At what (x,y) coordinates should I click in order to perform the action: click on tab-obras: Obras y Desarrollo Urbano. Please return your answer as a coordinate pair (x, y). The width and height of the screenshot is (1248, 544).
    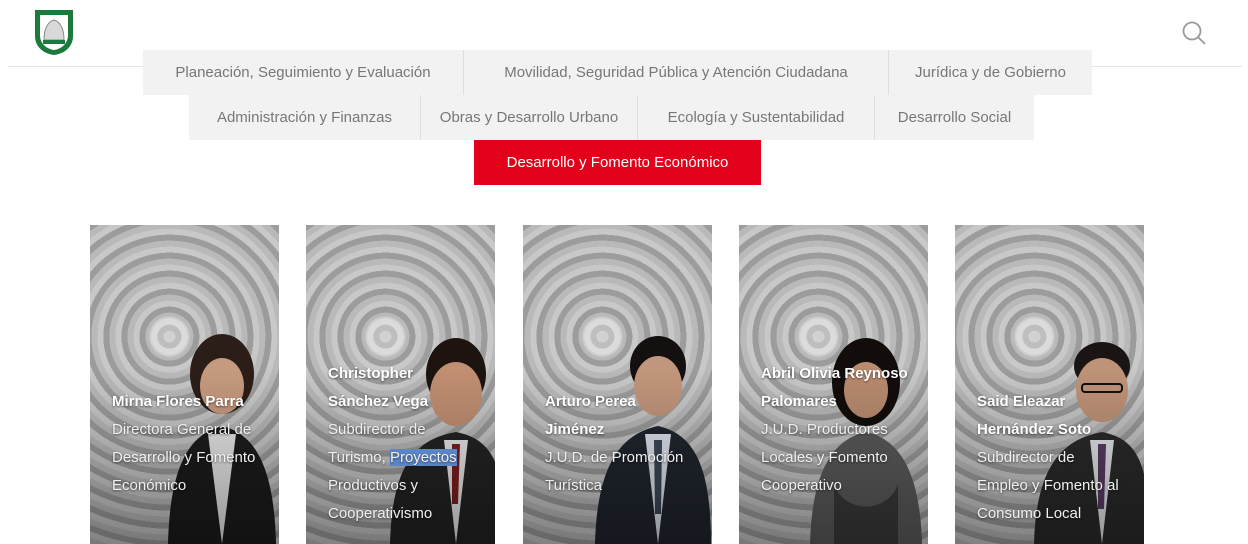
    Looking at the image, I should click on (529, 117).